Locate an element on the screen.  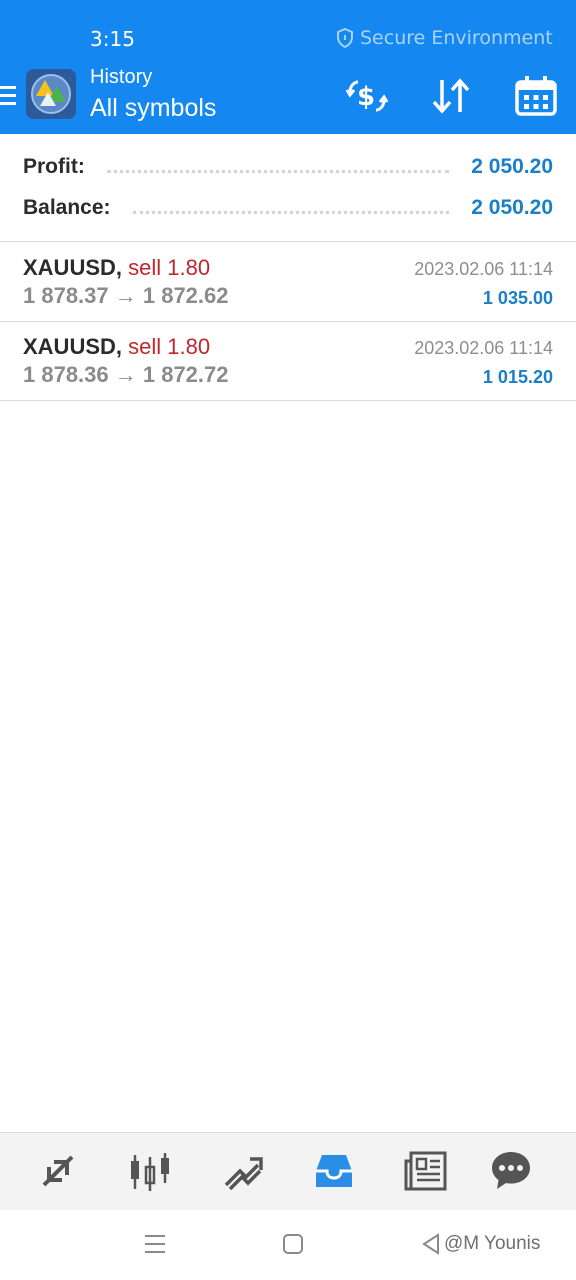
sort-icon is located at coordinates (451, 96).